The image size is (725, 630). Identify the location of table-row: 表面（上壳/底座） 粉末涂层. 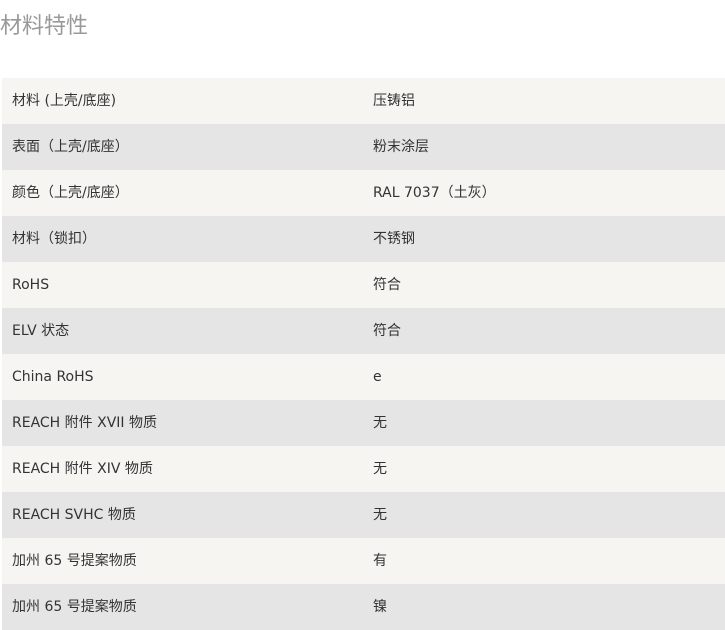
(363, 147).